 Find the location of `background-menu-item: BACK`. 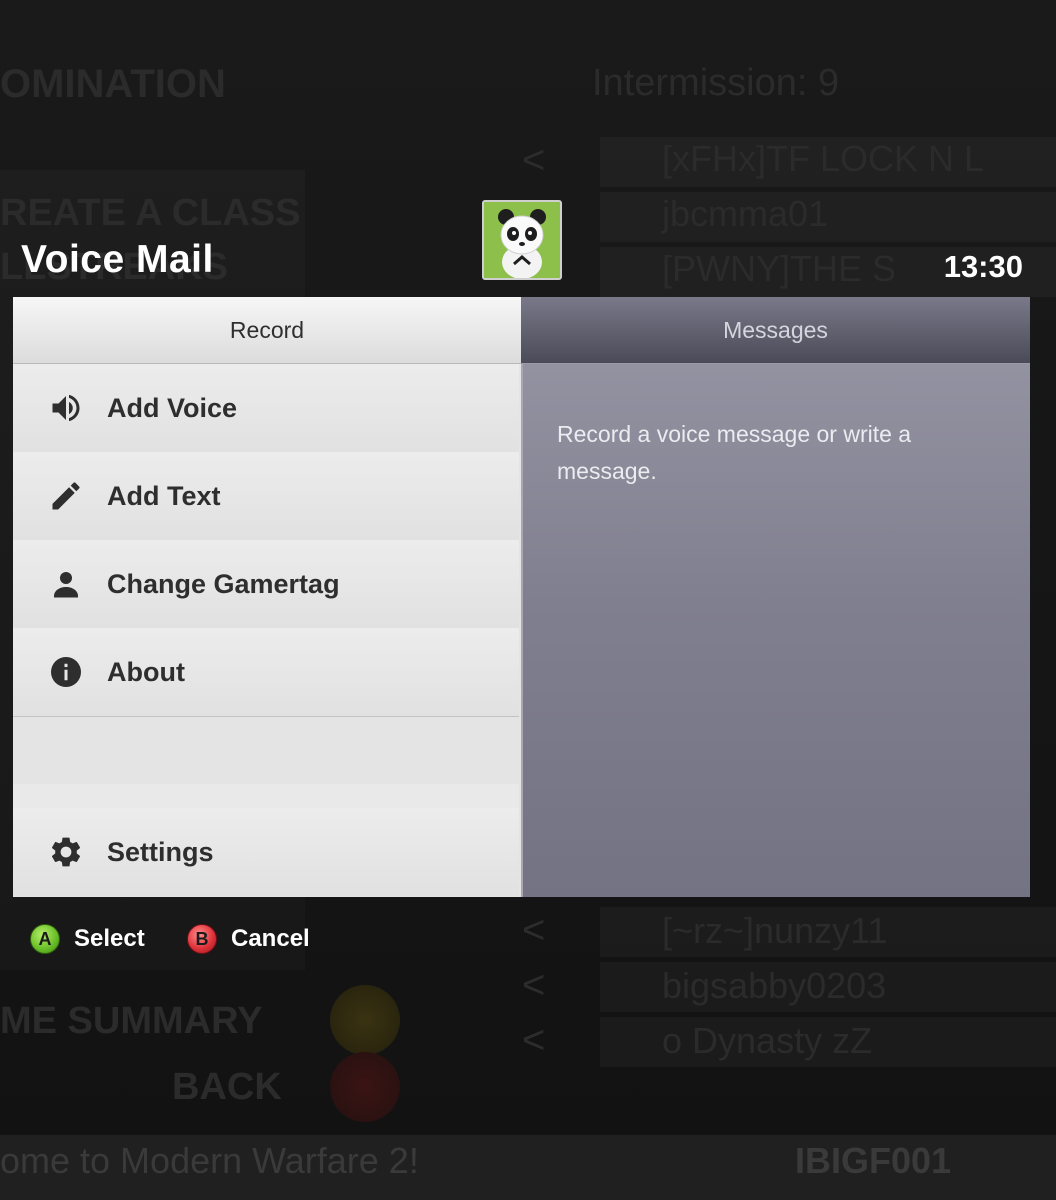

background-menu-item: BACK is located at coordinates (227, 1087).